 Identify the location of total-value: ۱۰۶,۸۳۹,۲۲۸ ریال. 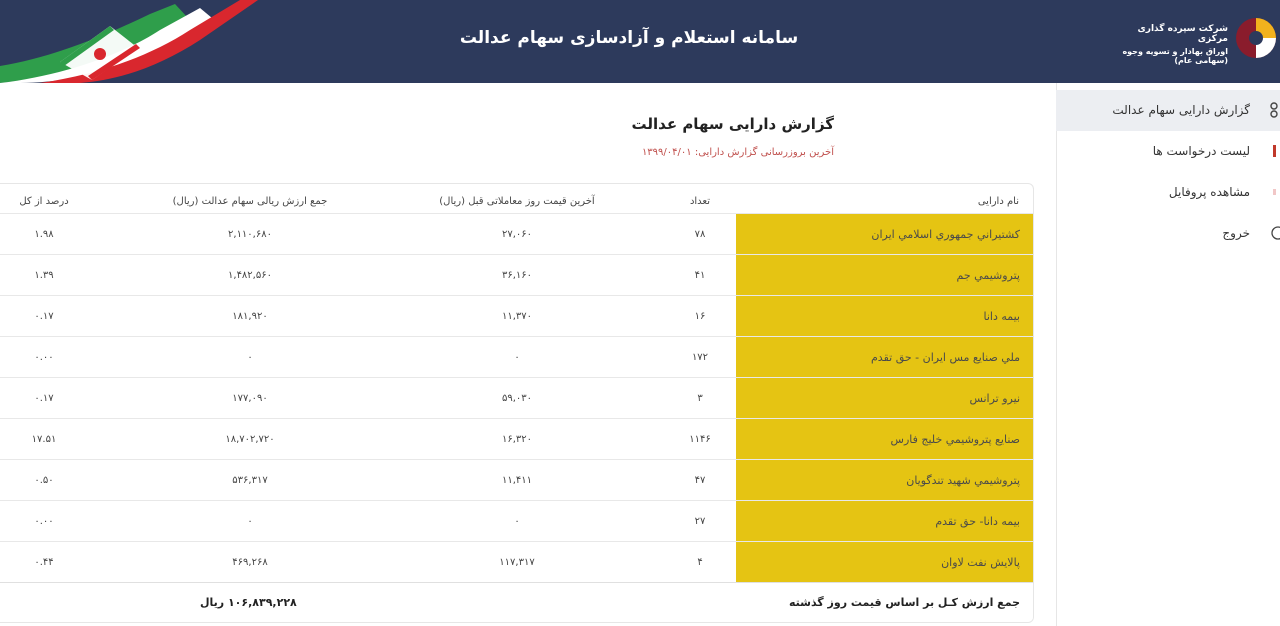
(248, 602).